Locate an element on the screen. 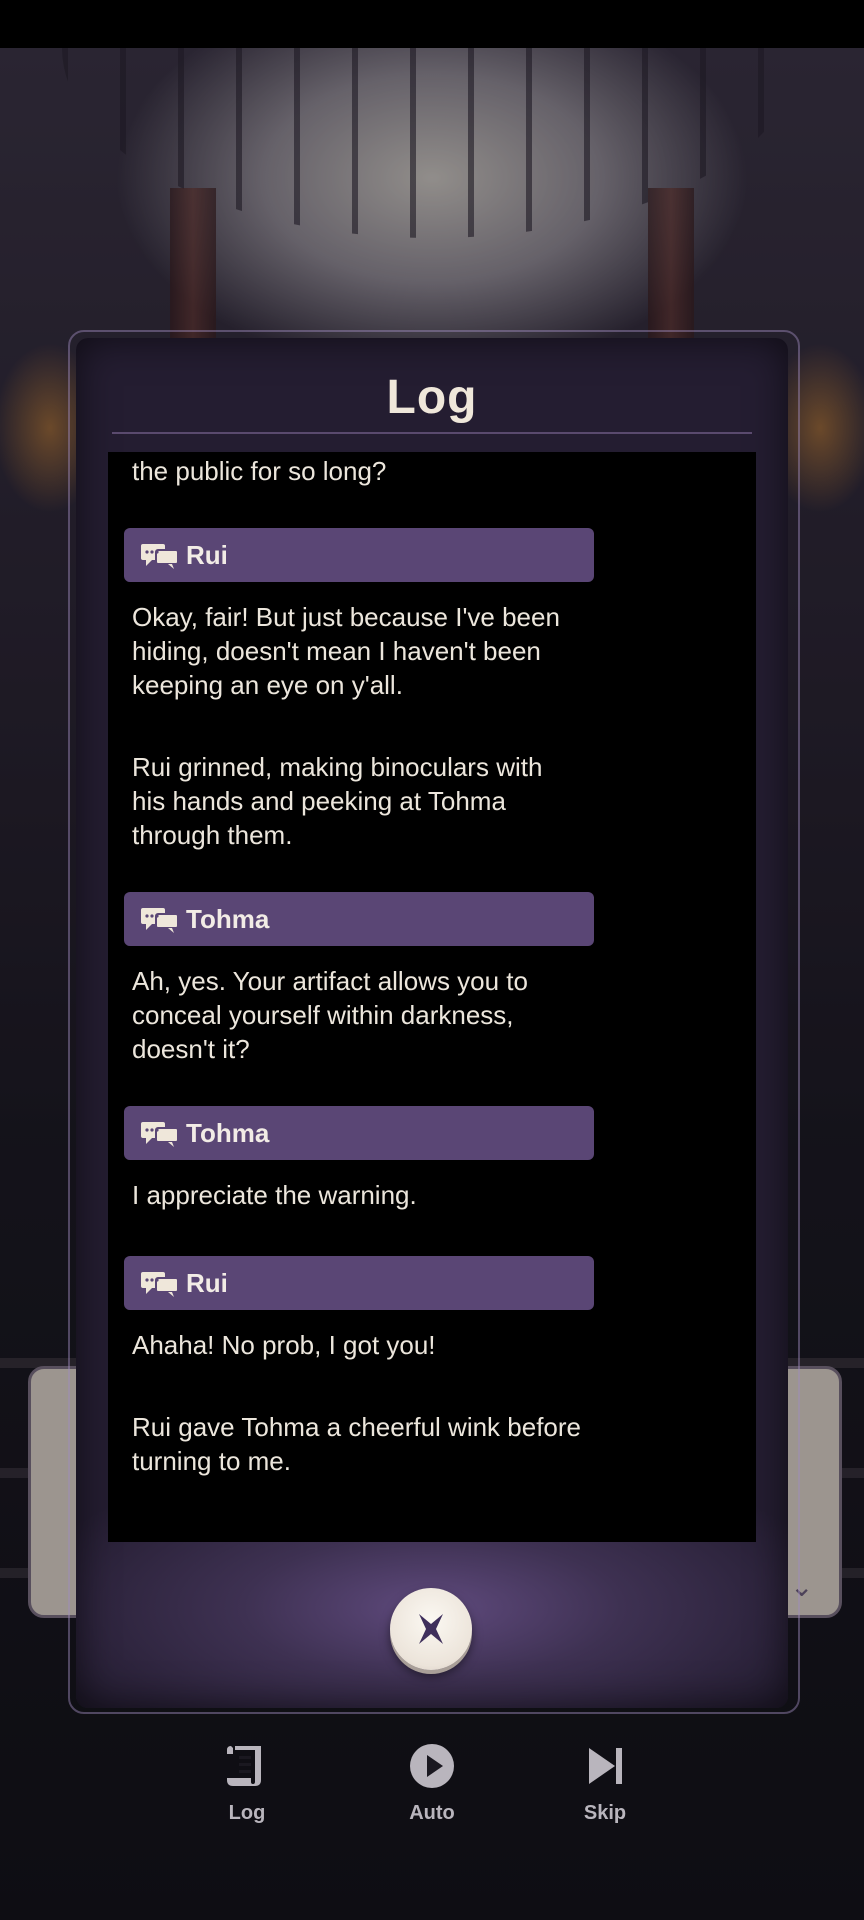 The image size is (864, 1920). skip-button-label: Skip is located at coordinates (605, 1813).